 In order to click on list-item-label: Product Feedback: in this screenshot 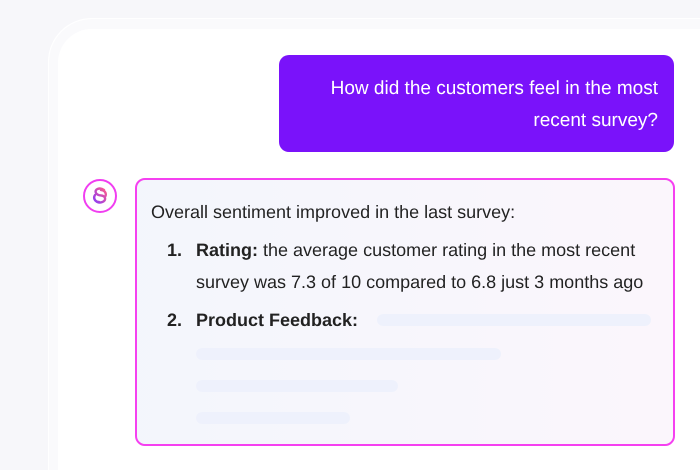, I will do `click(277, 320)`.